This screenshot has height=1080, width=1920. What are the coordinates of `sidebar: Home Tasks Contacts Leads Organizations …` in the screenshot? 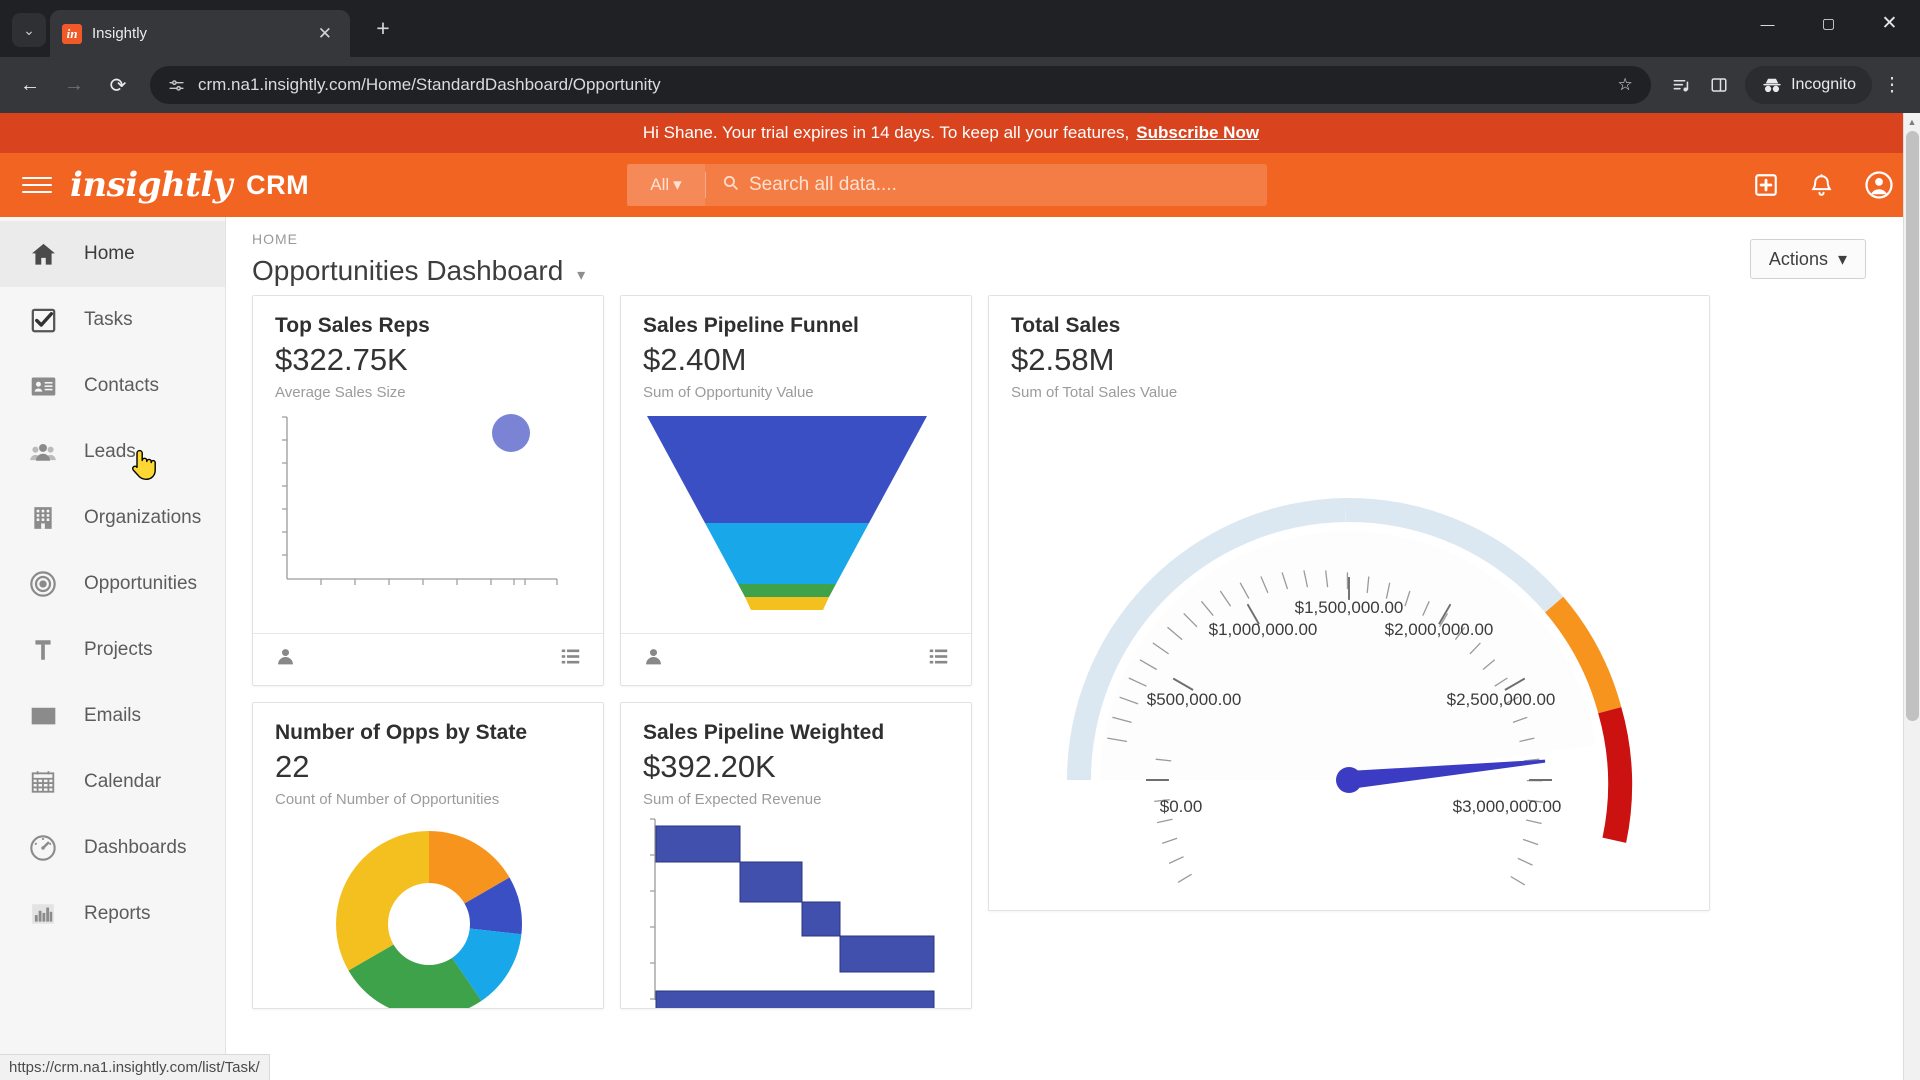 It's located at (113, 648).